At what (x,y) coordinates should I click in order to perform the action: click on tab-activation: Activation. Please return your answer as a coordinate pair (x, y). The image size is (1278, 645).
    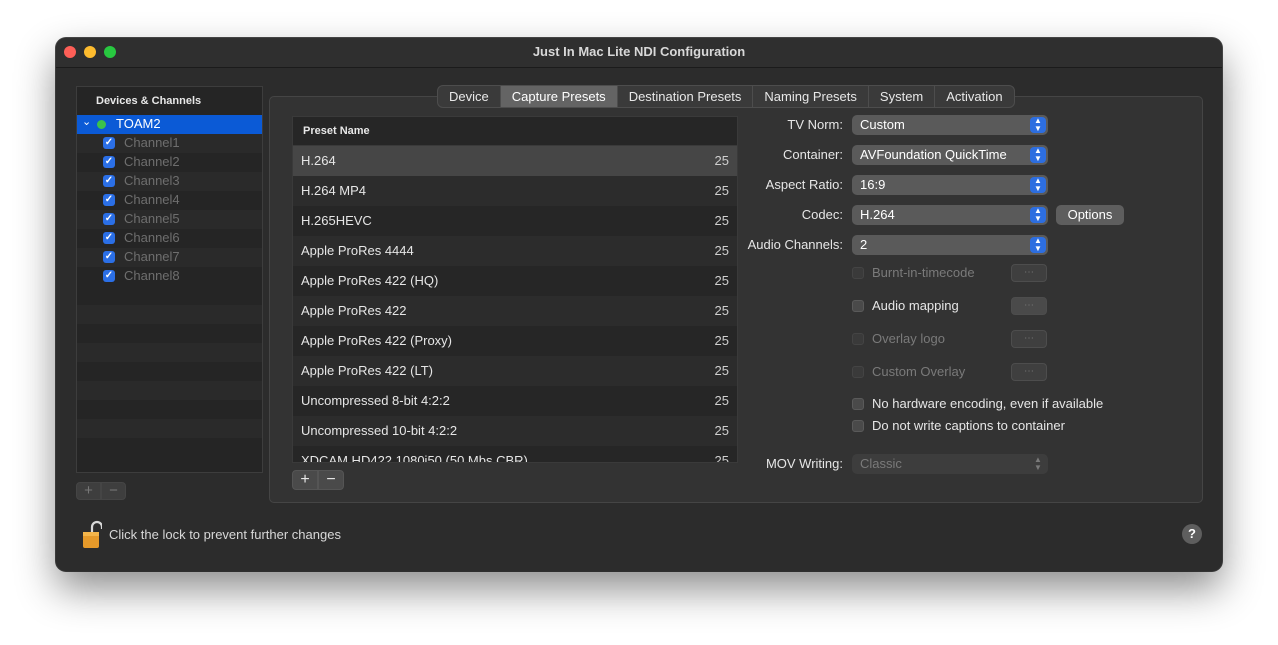
    Looking at the image, I should click on (974, 96).